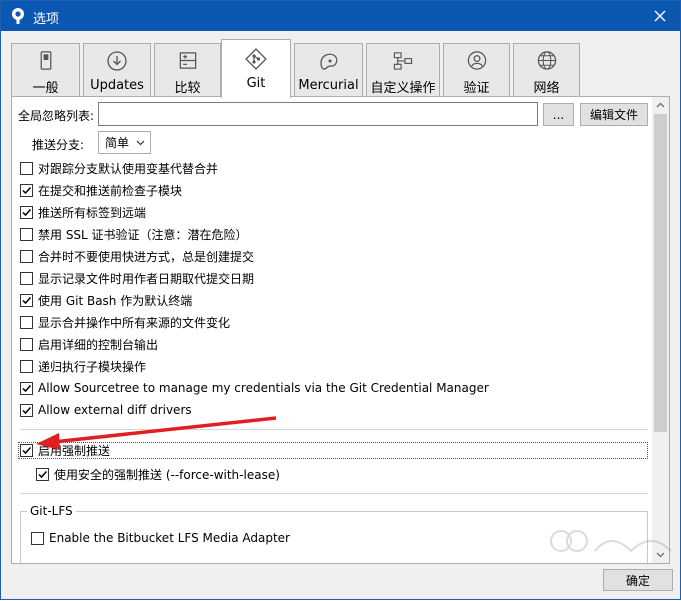  Describe the element at coordinates (614, 114) in the screenshot. I see `edit-file-button: 编辑文件` at that location.